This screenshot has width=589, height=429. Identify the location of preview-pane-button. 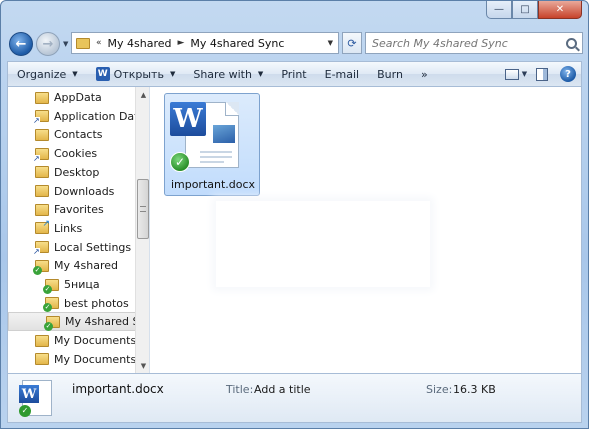
(542, 74).